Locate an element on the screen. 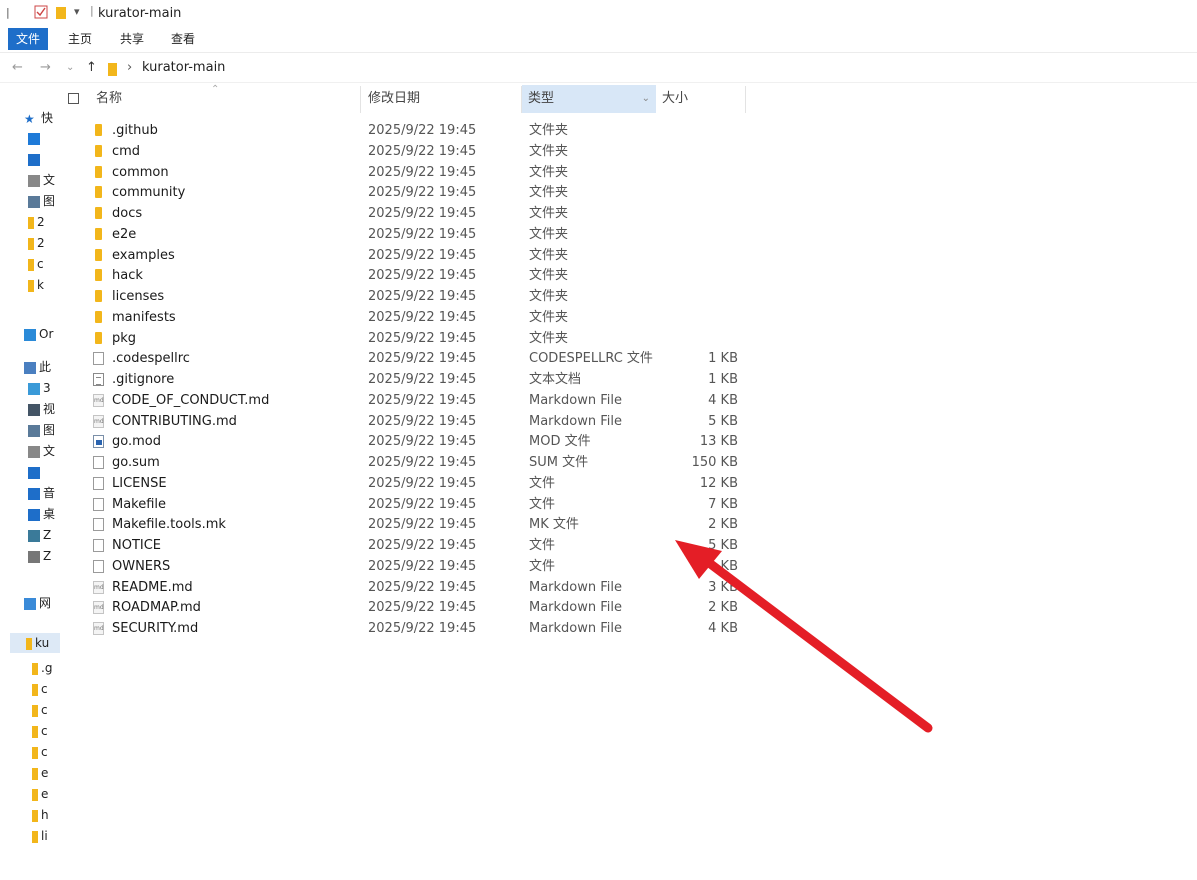 This screenshot has height=880, width=1197. sidebar-this-pc-item: 此 is located at coordinates (37, 367).